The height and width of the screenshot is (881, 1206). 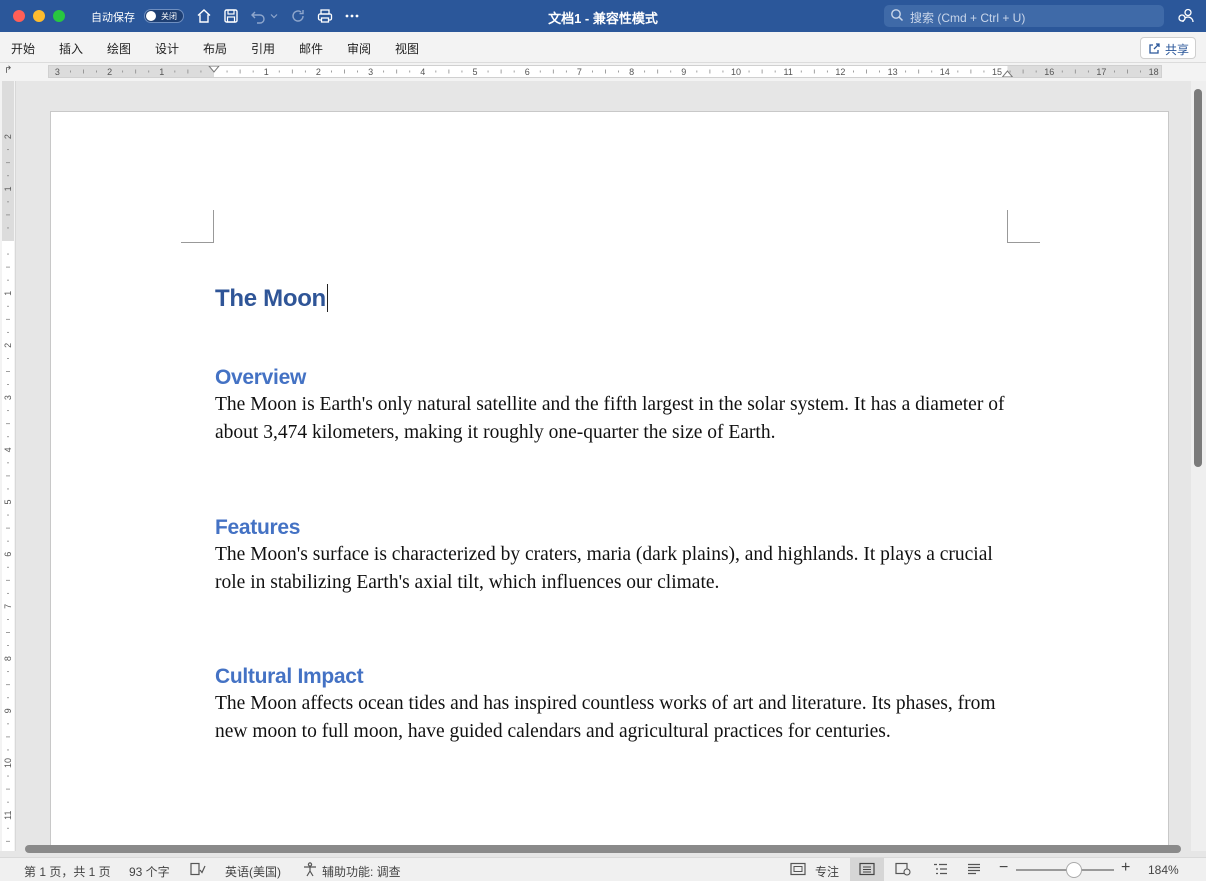 I want to click on vertical-scrollbar, so click(x=1198, y=466).